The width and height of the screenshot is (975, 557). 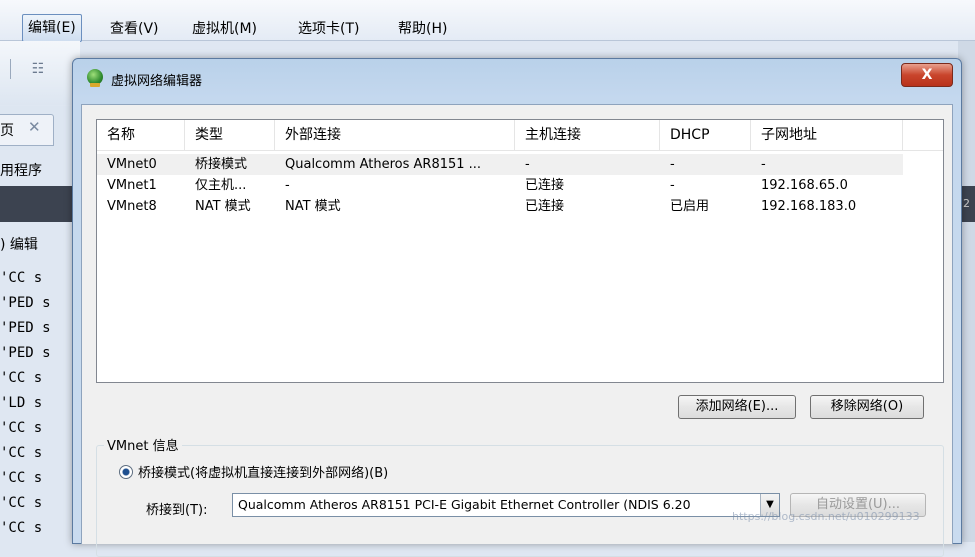 What do you see at coordinates (21, 403) in the screenshot?
I see `terminal-line: 'LD s` at bounding box center [21, 403].